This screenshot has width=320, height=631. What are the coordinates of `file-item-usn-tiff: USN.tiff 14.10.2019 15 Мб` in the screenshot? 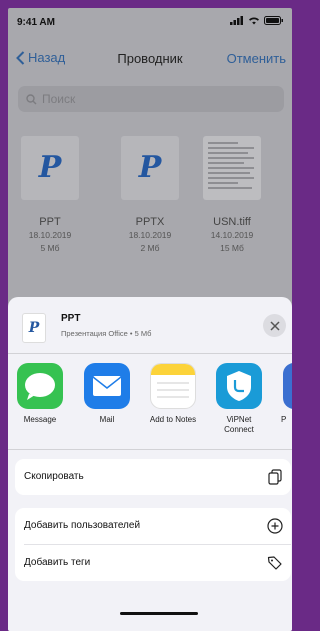 It's located at (232, 195).